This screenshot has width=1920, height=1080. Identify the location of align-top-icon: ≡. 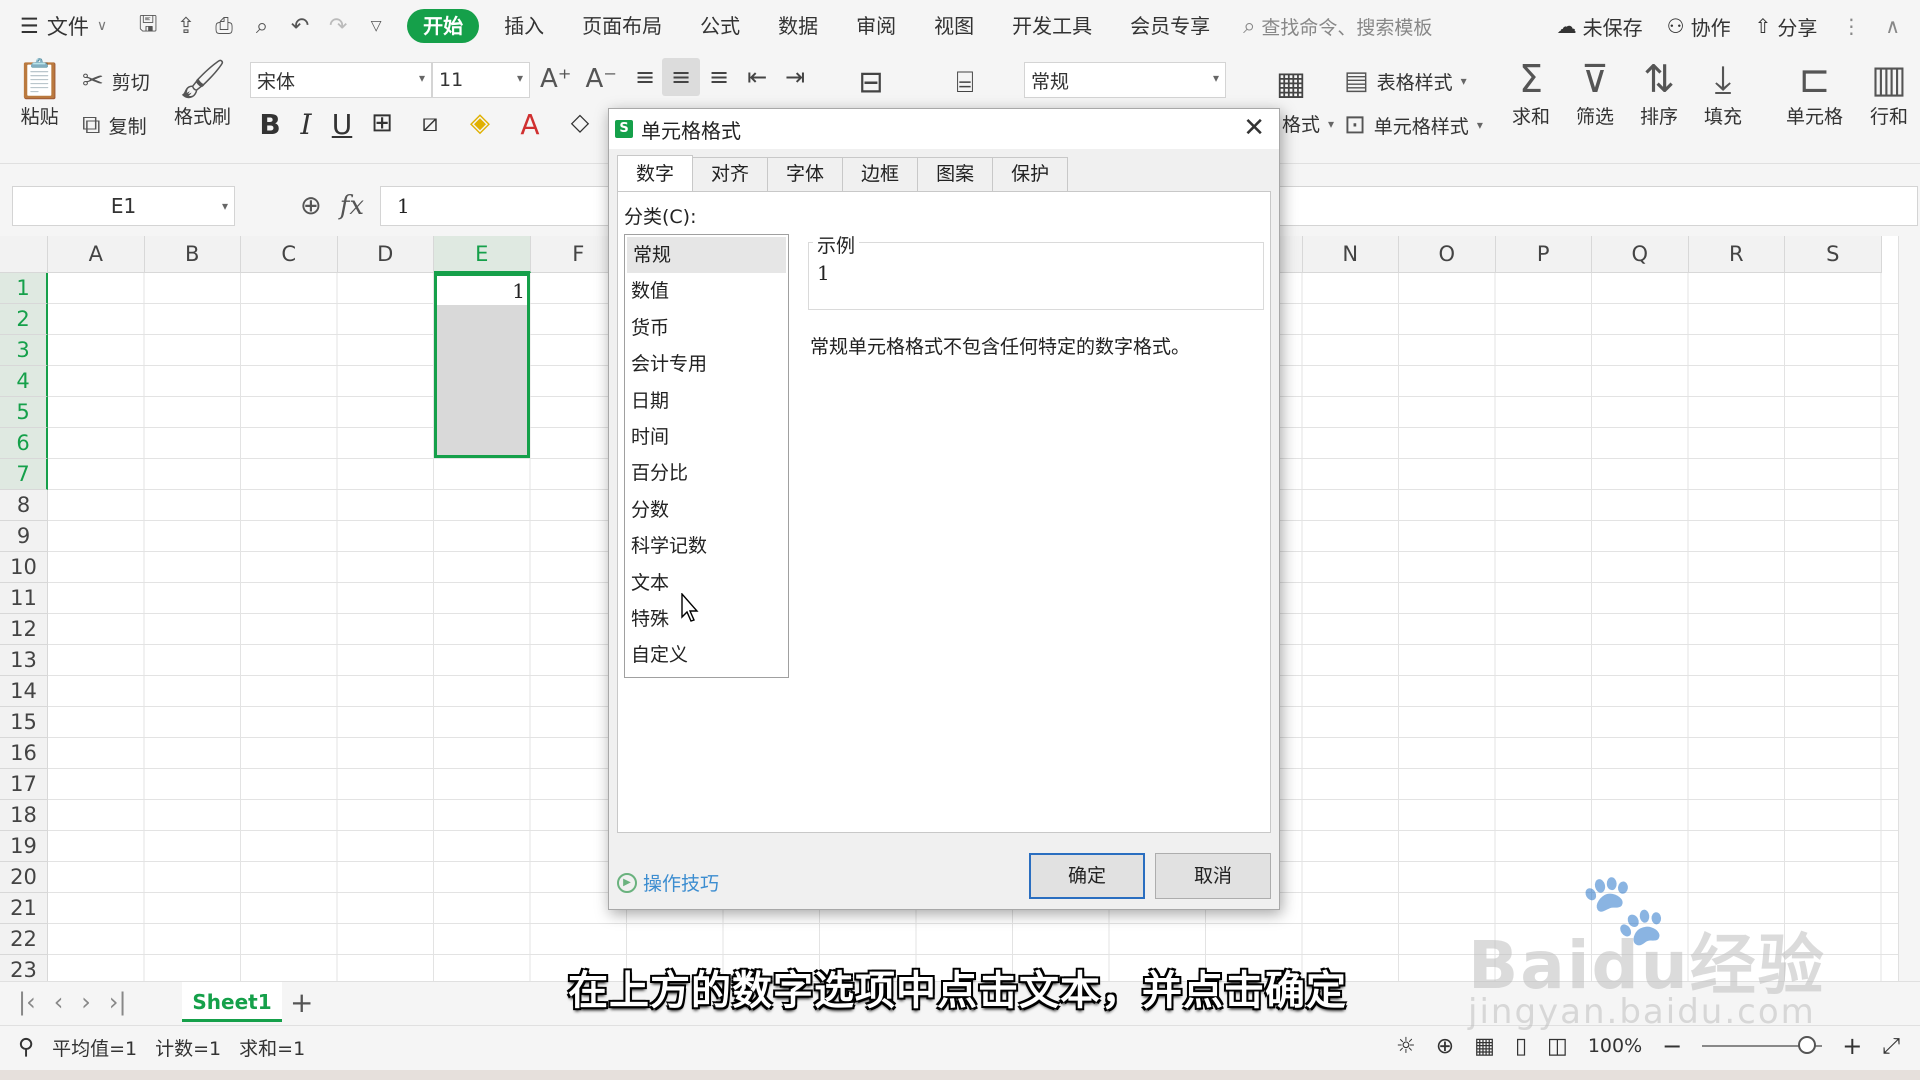
(645, 77).